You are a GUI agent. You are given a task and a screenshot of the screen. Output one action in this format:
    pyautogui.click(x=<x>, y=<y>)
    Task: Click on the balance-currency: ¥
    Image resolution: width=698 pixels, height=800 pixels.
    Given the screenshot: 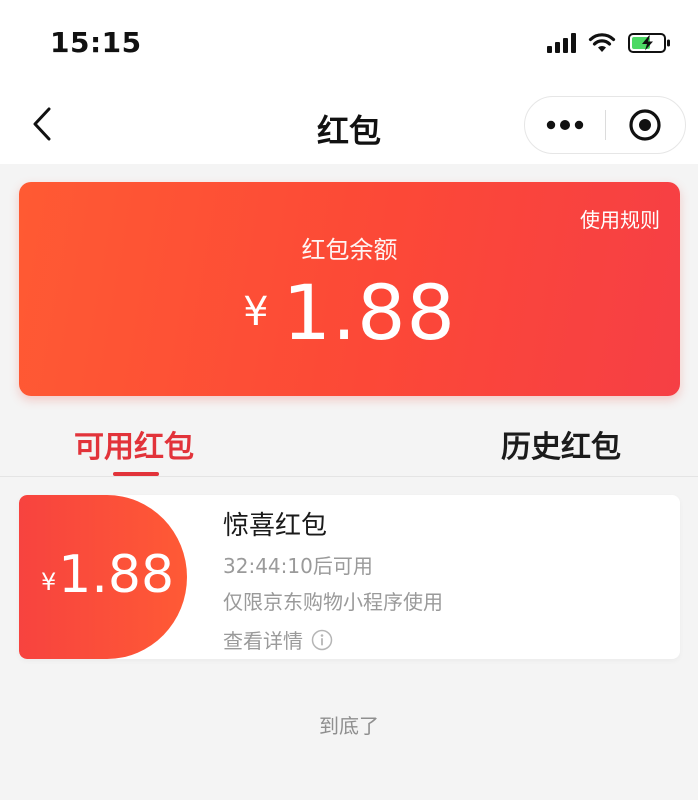 What is the action you would take?
    pyautogui.click(x=256, y=312)
    